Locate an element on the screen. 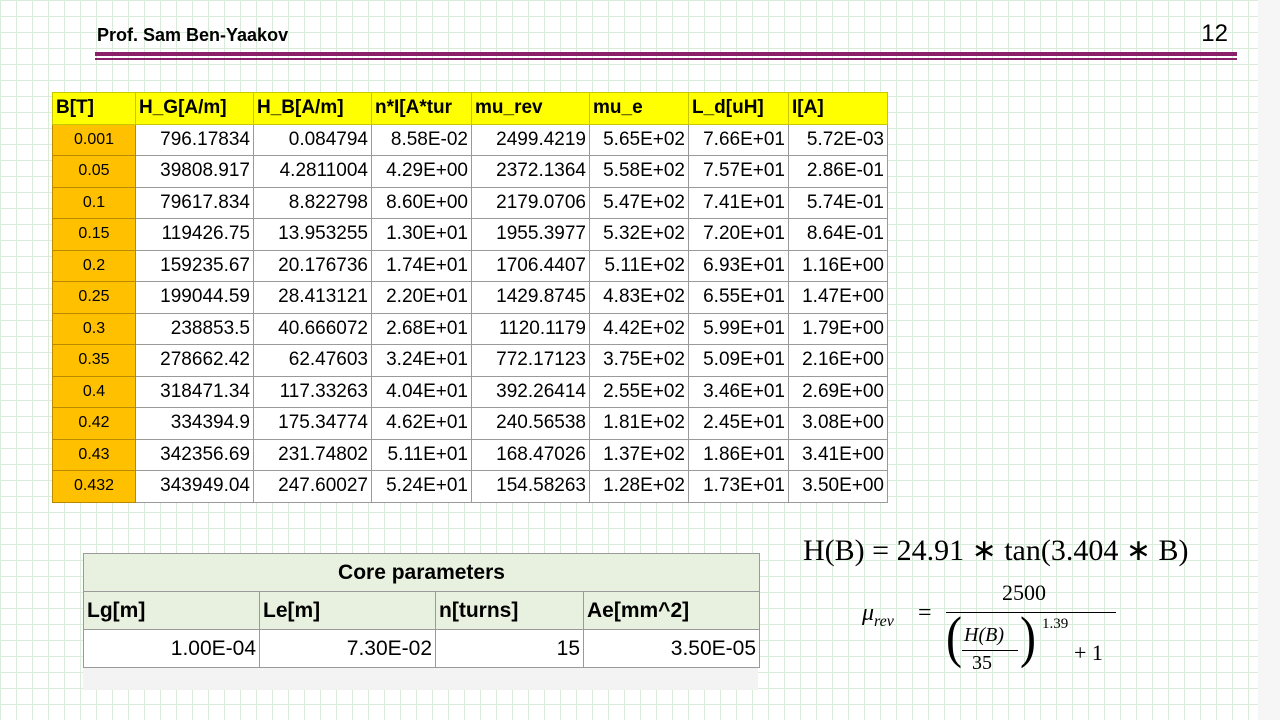 Image resolution: width=1280 pixels, height=720 pixels. b-value-cell: 0.2 is located at coordinates (94, 265).